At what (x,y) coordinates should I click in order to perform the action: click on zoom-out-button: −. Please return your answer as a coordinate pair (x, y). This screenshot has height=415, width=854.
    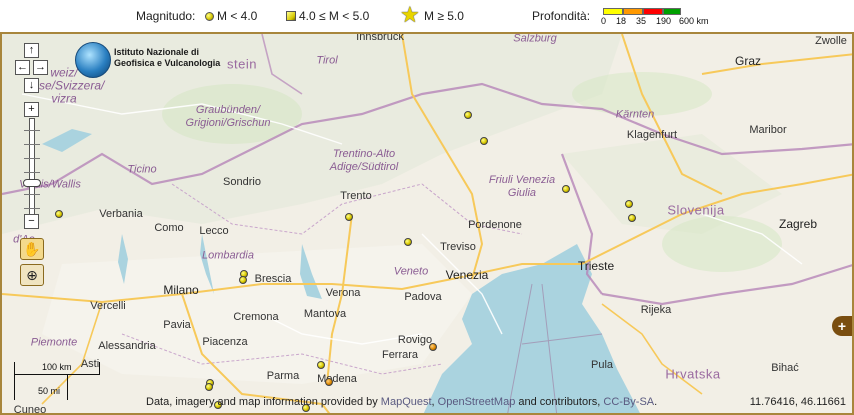
    Looking at the image, I should click on (31, 221).